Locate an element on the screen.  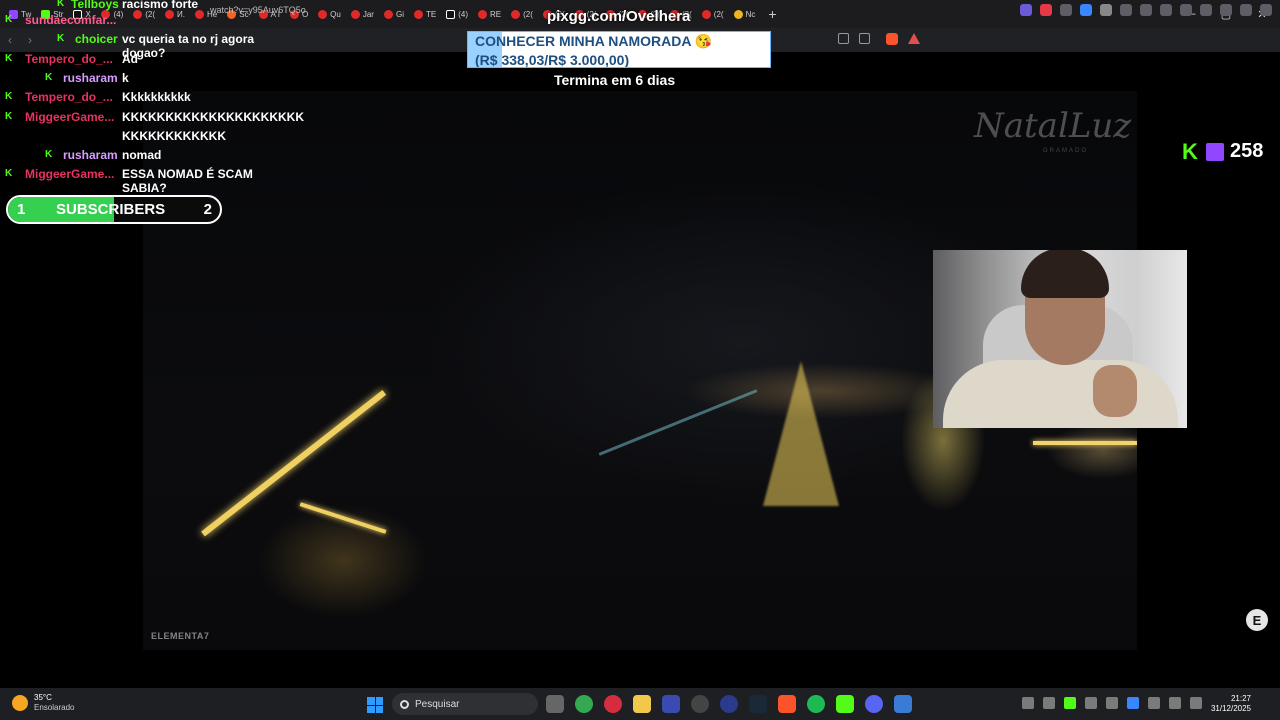
video-watermark-sub: GRAMADO is located at coordinates (1066, 151).